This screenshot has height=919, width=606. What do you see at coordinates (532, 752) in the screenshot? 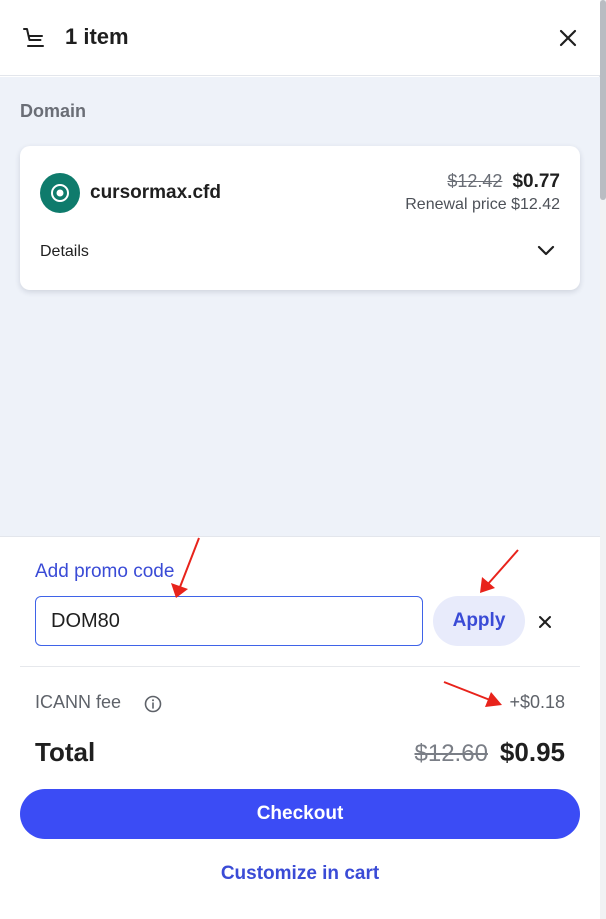
I see `total-new-price: $0.95` at bounding box center [532, 752].